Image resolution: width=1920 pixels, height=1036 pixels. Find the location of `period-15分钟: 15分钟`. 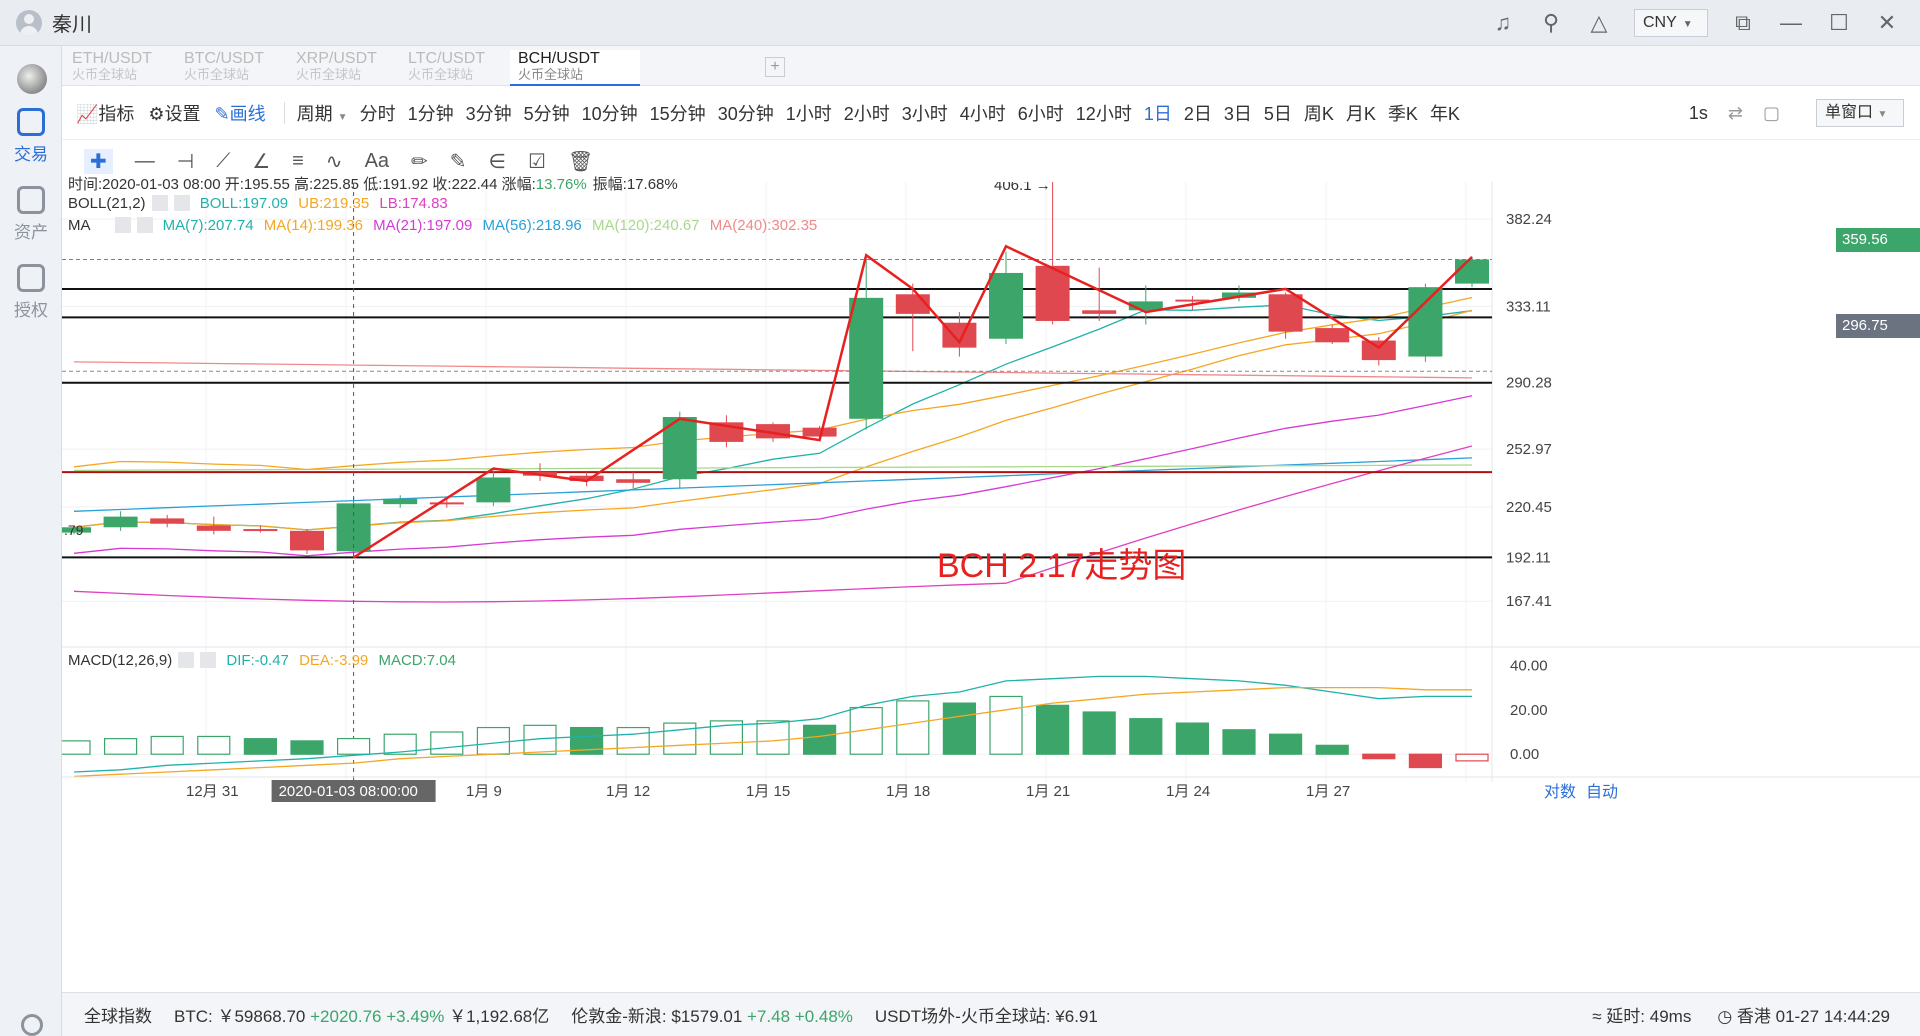

period-15分钟: 15分钟 is located at coordinates (678, 114).